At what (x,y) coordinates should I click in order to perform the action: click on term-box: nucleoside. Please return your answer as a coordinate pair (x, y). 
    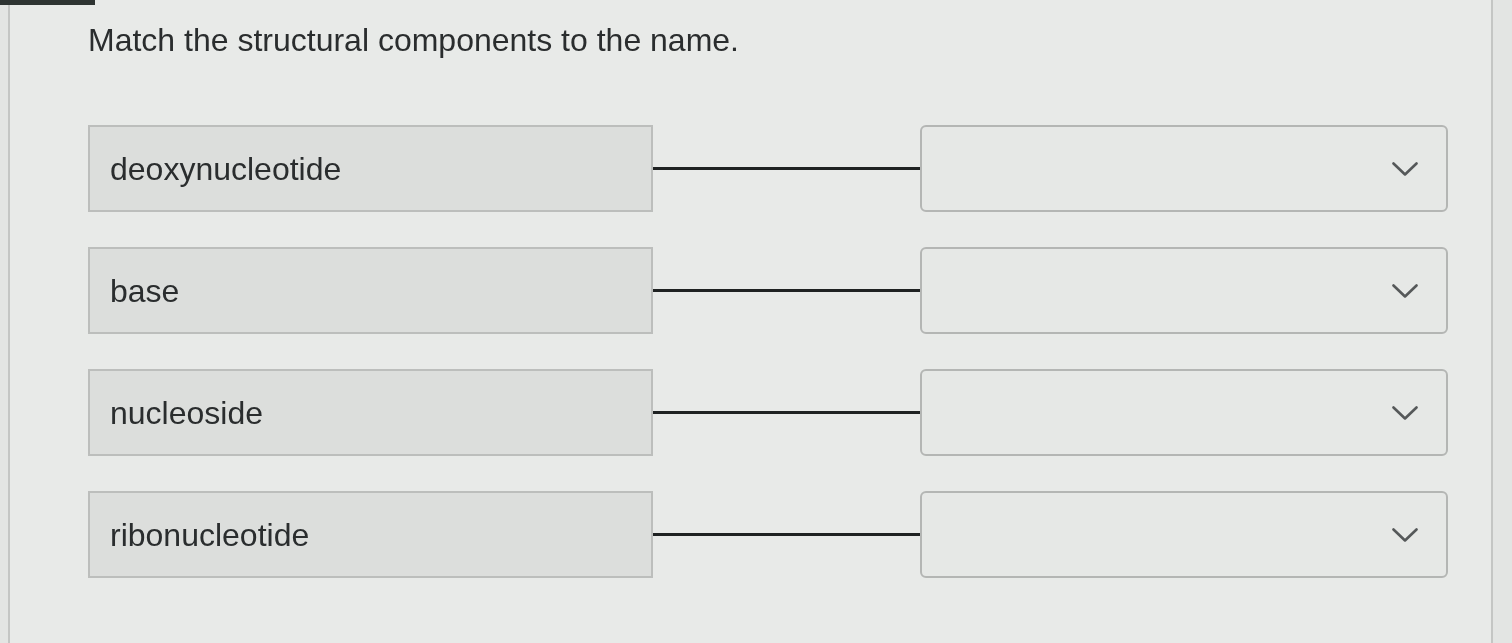
    Looking at the image, I should click on (370, 412).